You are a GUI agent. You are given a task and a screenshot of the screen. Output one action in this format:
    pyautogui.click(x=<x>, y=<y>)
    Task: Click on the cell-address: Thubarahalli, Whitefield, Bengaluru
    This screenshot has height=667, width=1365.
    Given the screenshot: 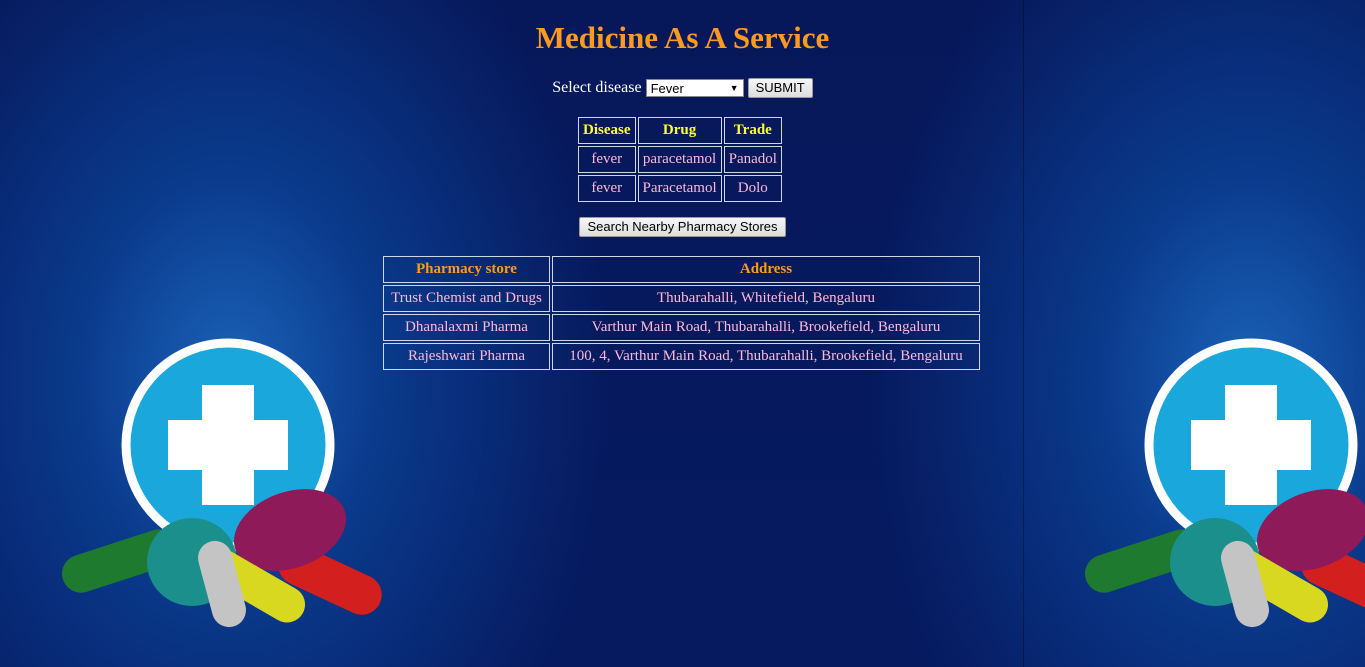 What is the action you would take?
    pyautogui.click(x=766, y=298)
    